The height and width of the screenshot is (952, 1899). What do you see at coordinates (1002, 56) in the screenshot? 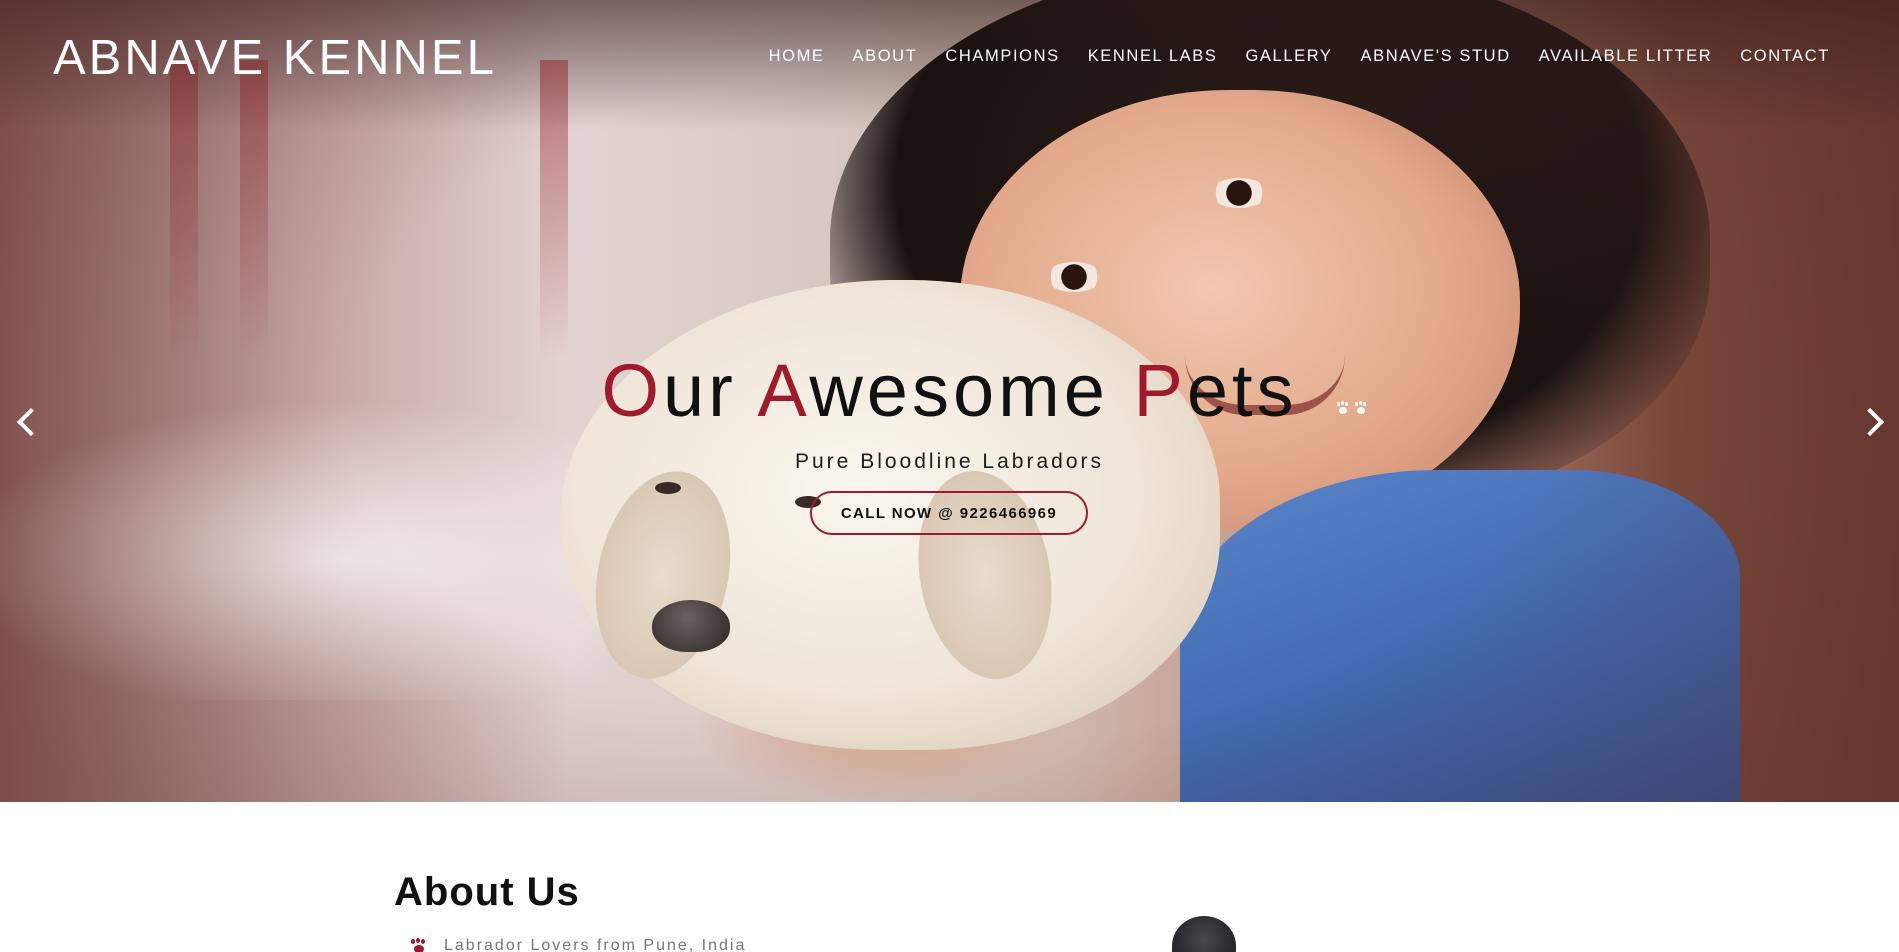
I see `nav-champions: CHAMPIONS` at bounding box center [1002, 56].